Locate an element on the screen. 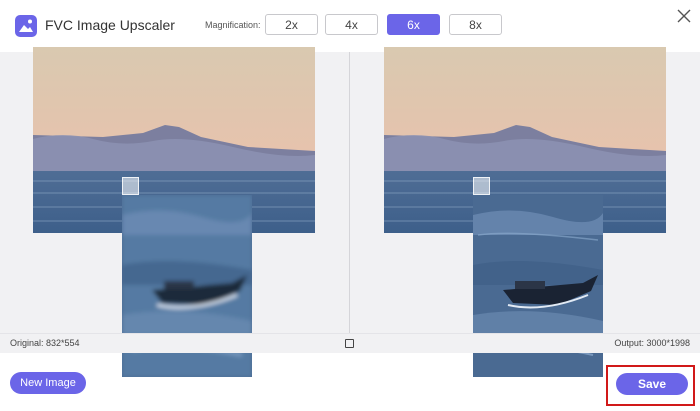 The image size is (700, 411). square-icon is located at coordinates (349, 343).